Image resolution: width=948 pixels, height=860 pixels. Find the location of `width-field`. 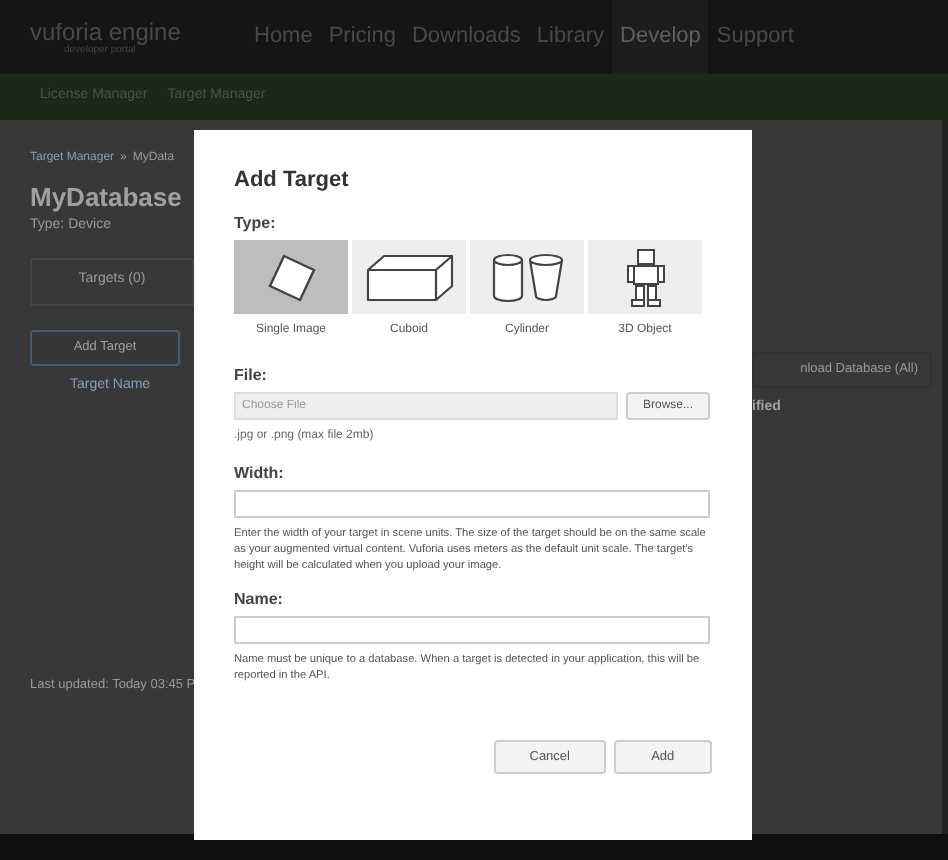

width-field is located at coordinates (472, 504).